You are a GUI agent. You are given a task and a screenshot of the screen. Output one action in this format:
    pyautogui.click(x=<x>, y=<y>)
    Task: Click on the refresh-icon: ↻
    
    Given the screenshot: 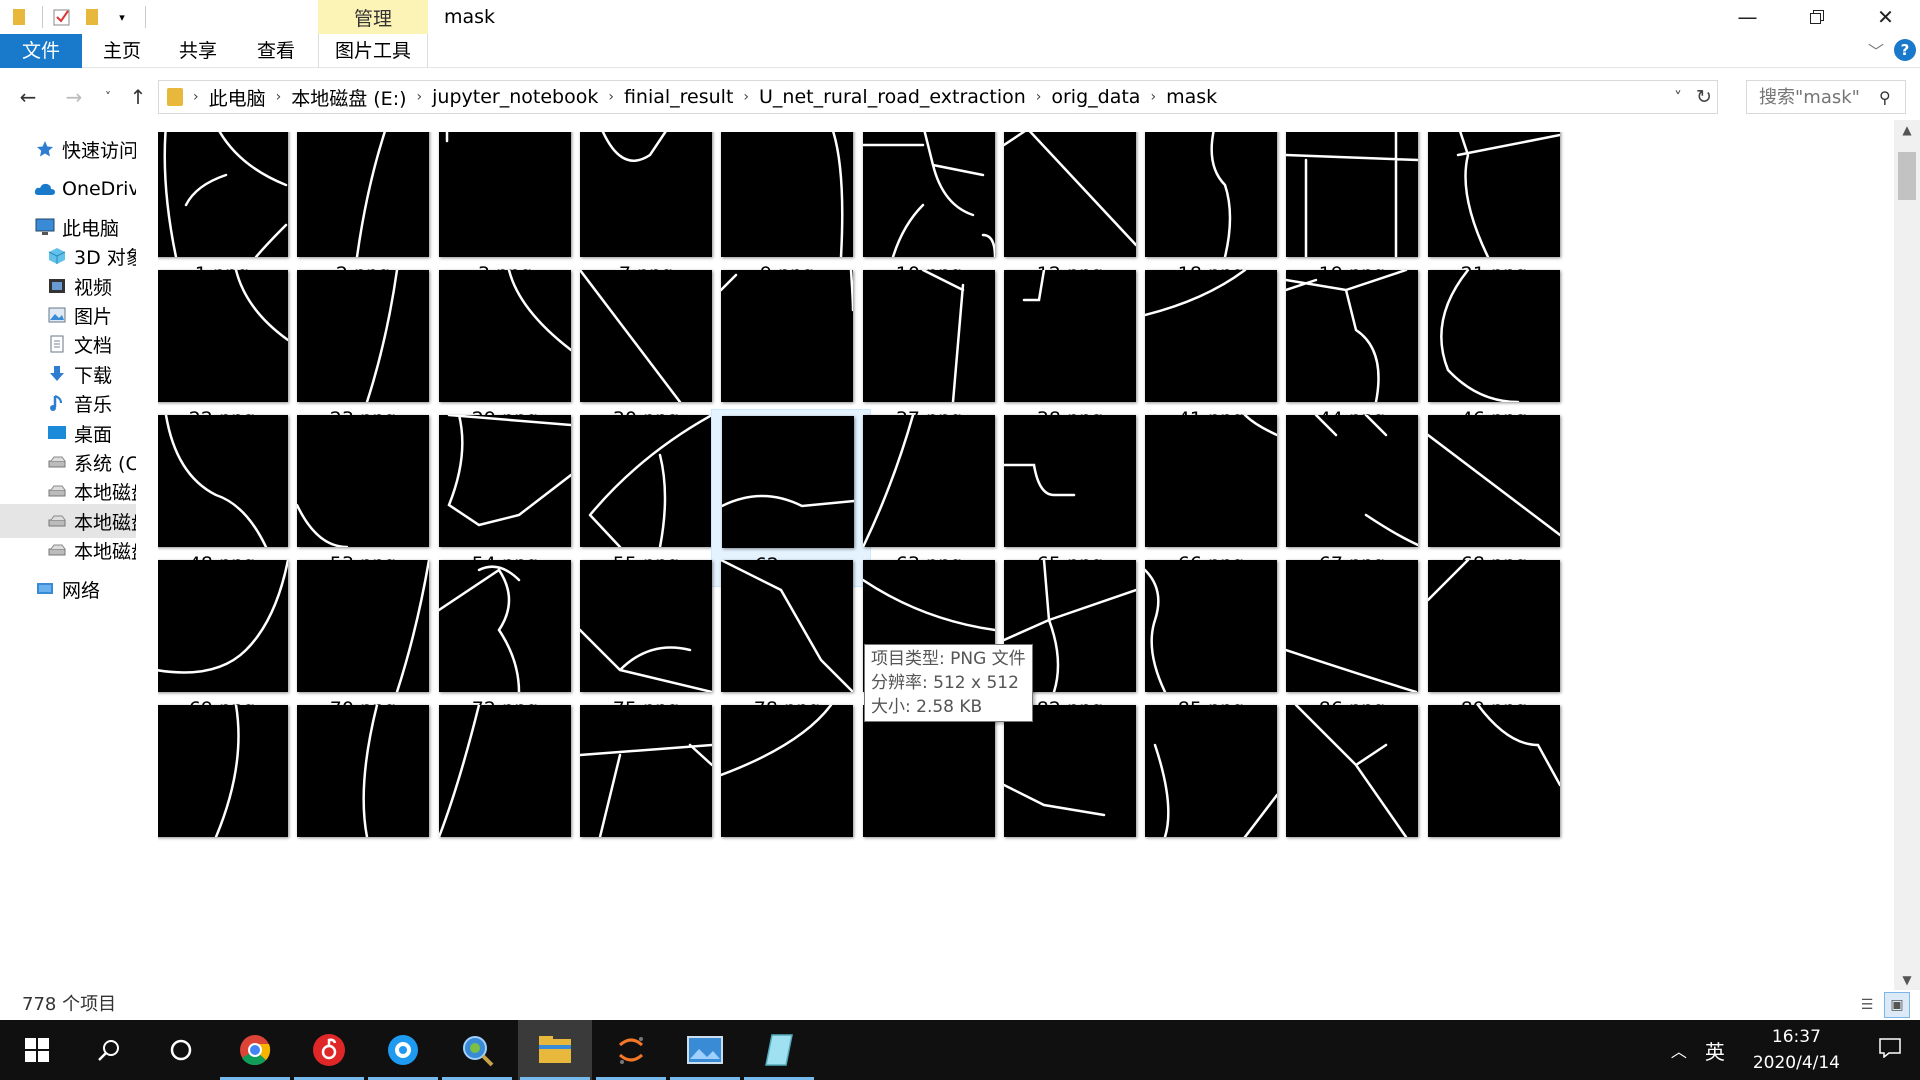 What is the action you would take?
    pyautogui.click(x=1704, y=97)
    